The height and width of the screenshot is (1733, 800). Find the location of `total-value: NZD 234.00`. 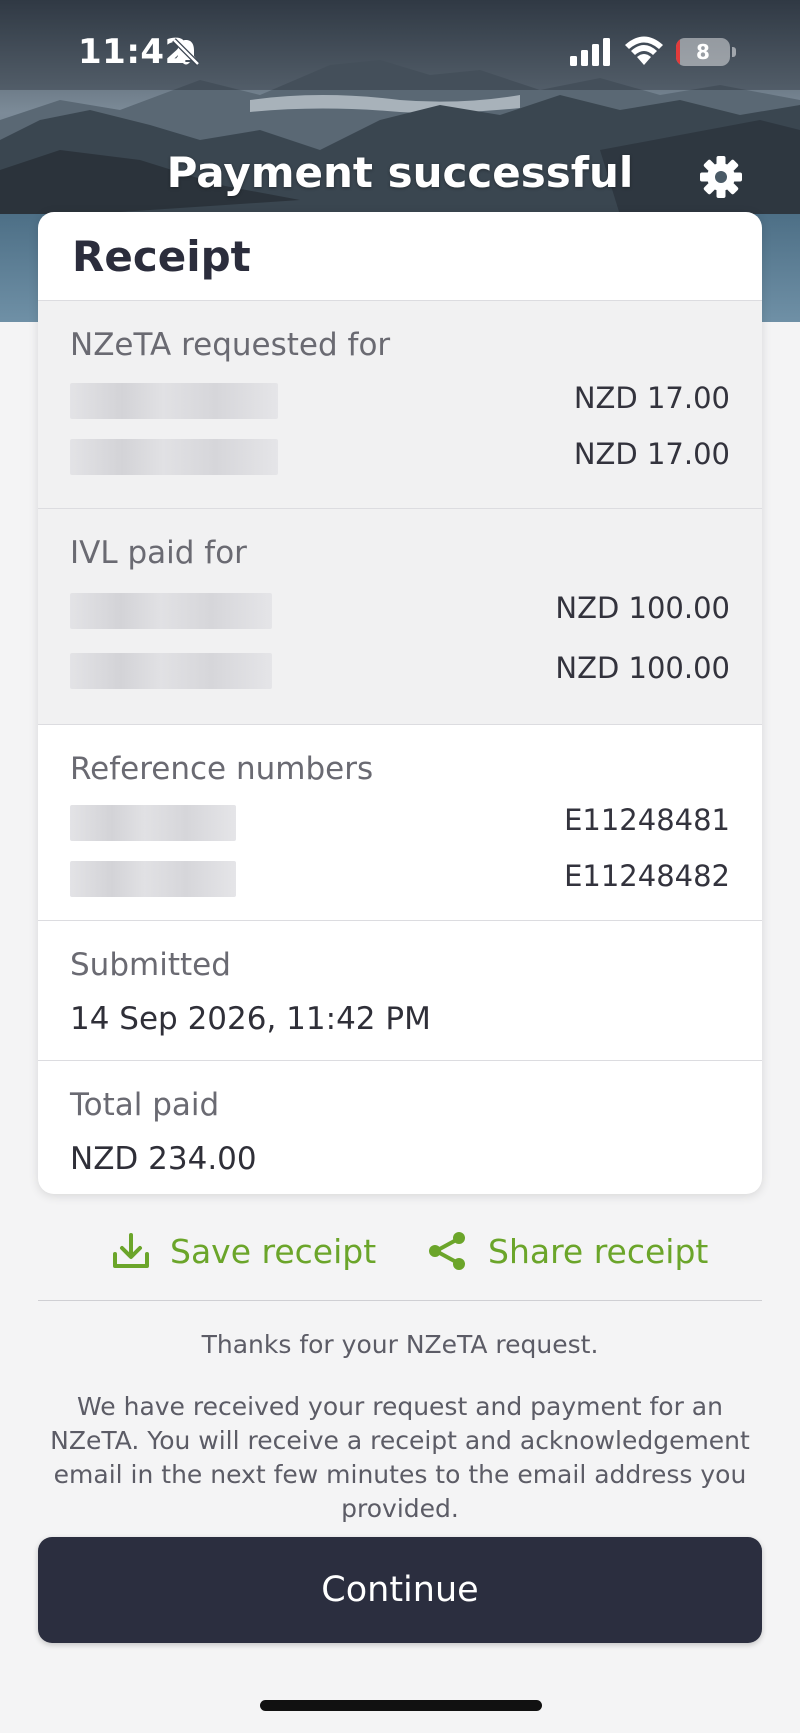

total-value: NZD 234.00 is located at coordinates (163, 1159).